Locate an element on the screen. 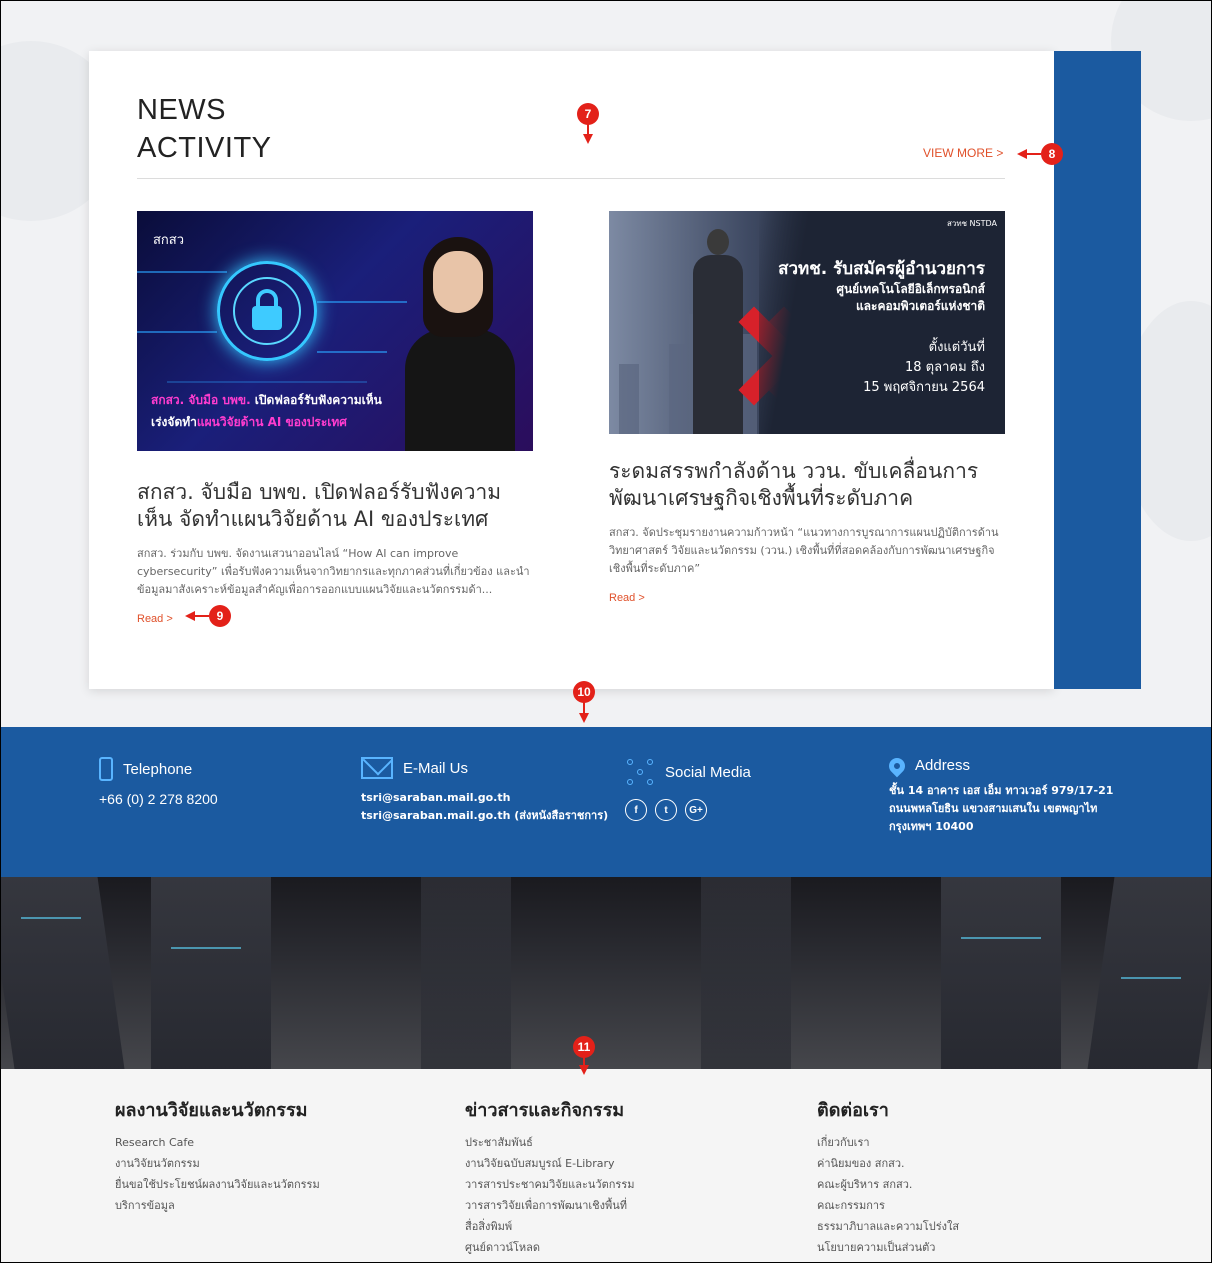 This screenshot has width=1212, height=1263. footer-column-title: ข่าวสารและกิจกรรม is located at coordinates (545, 1110).